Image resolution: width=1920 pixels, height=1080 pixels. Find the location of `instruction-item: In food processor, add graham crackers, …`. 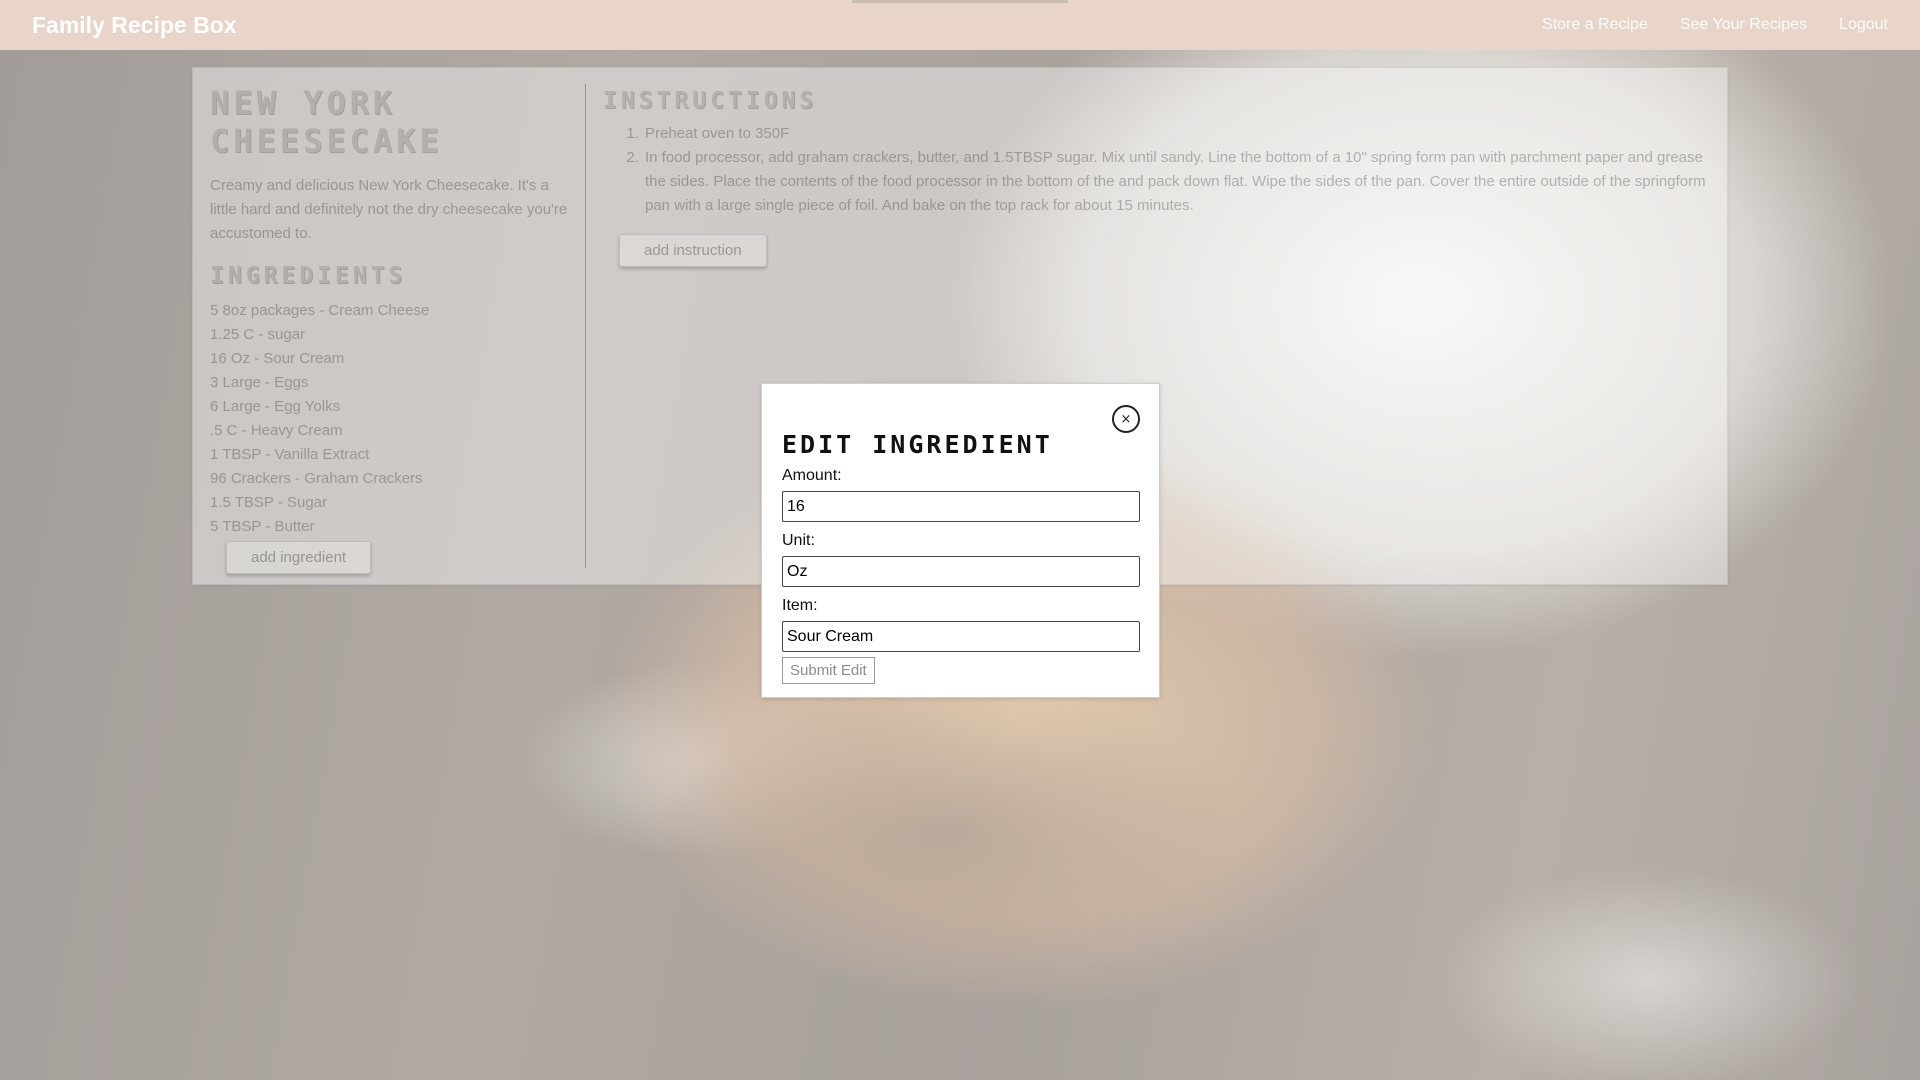

instruction-item: In food processor, add graham crackers, … is located at coordinates (1176, 182).